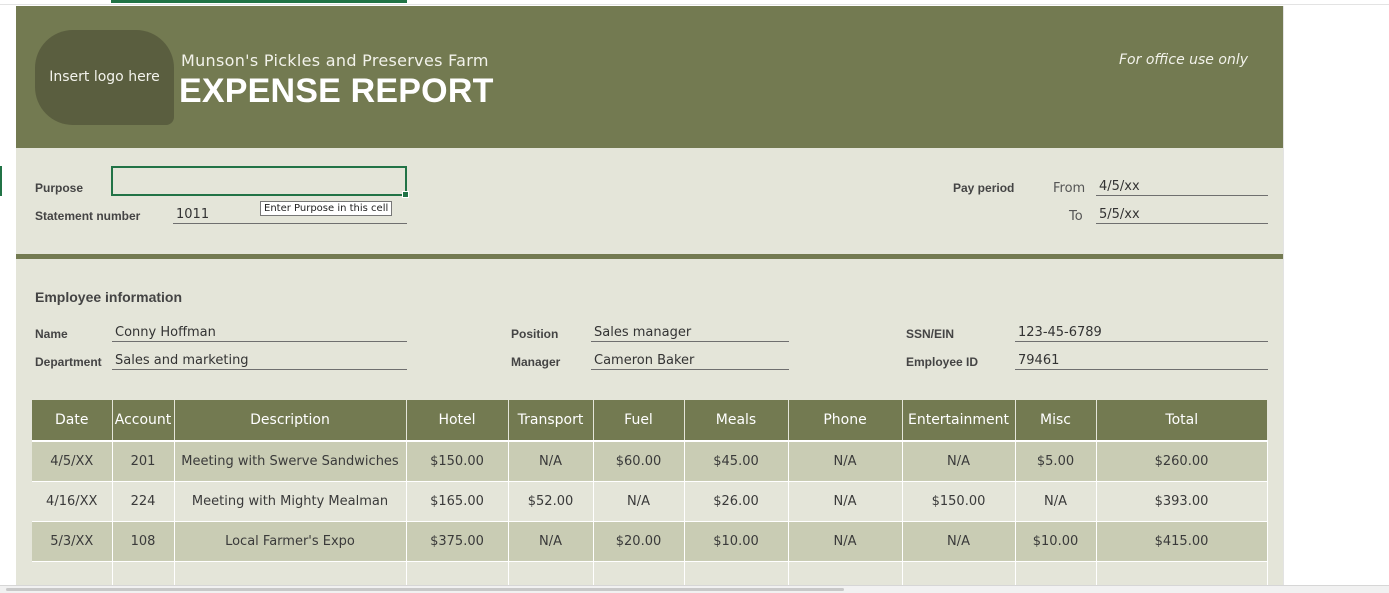 This screenshot has width=1389, height=593. What do you see at coordinates (639, 461) in the screenshot?
I see `table-cell: $60.00` at bounding box center [639, 461].